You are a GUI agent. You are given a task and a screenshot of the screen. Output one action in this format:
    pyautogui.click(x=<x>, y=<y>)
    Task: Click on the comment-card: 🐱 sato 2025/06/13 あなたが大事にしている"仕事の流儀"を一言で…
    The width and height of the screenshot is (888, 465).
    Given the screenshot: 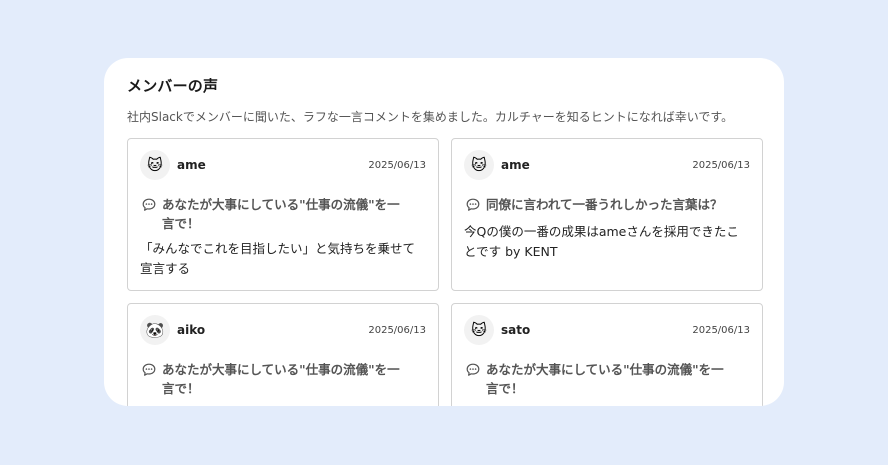 What is the action you would take?
    pyautogui.click(x=607, y=354)
    